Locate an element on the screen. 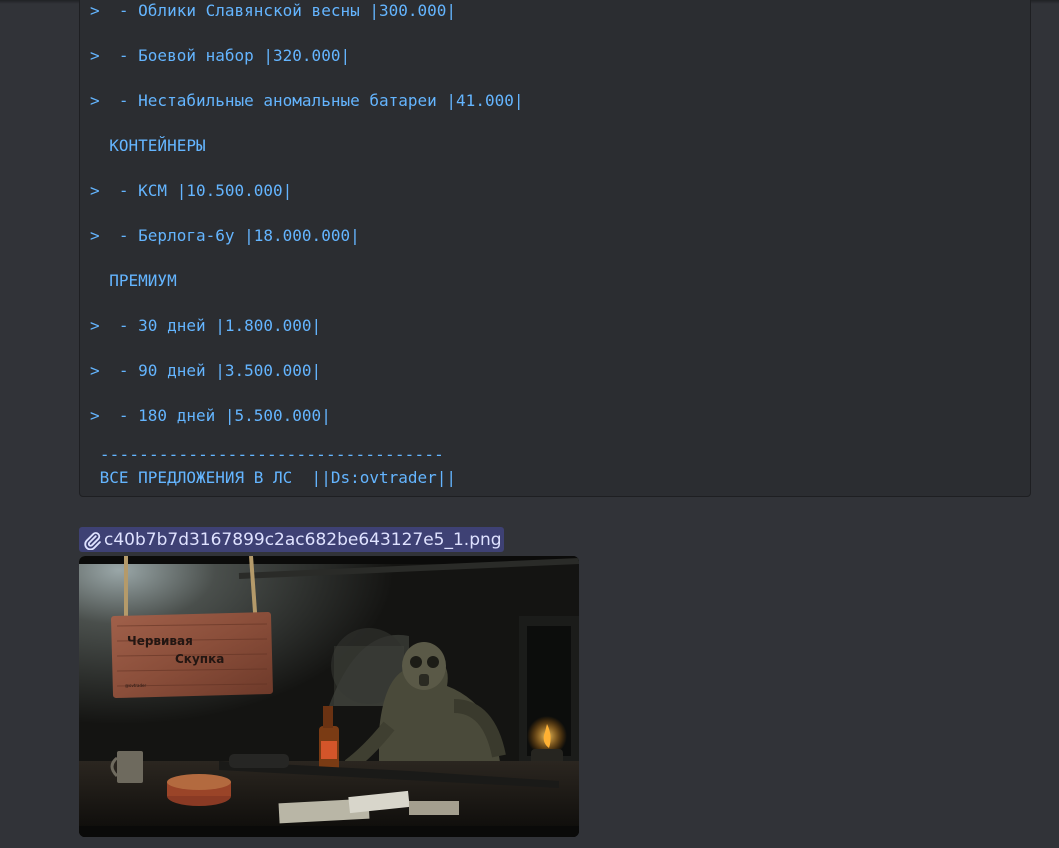  code-line-2: > - Боевой набор |320.000| is located at coordinates (220, 55).